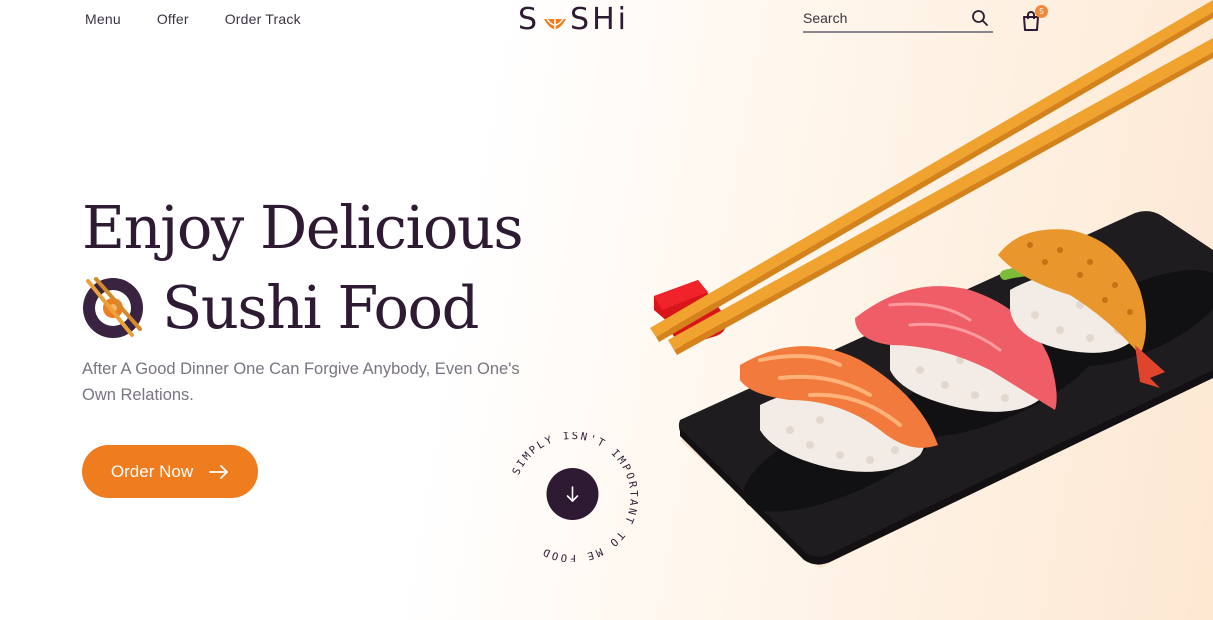  I want to click on nav-order-track: Order Track, so click(263, 19).